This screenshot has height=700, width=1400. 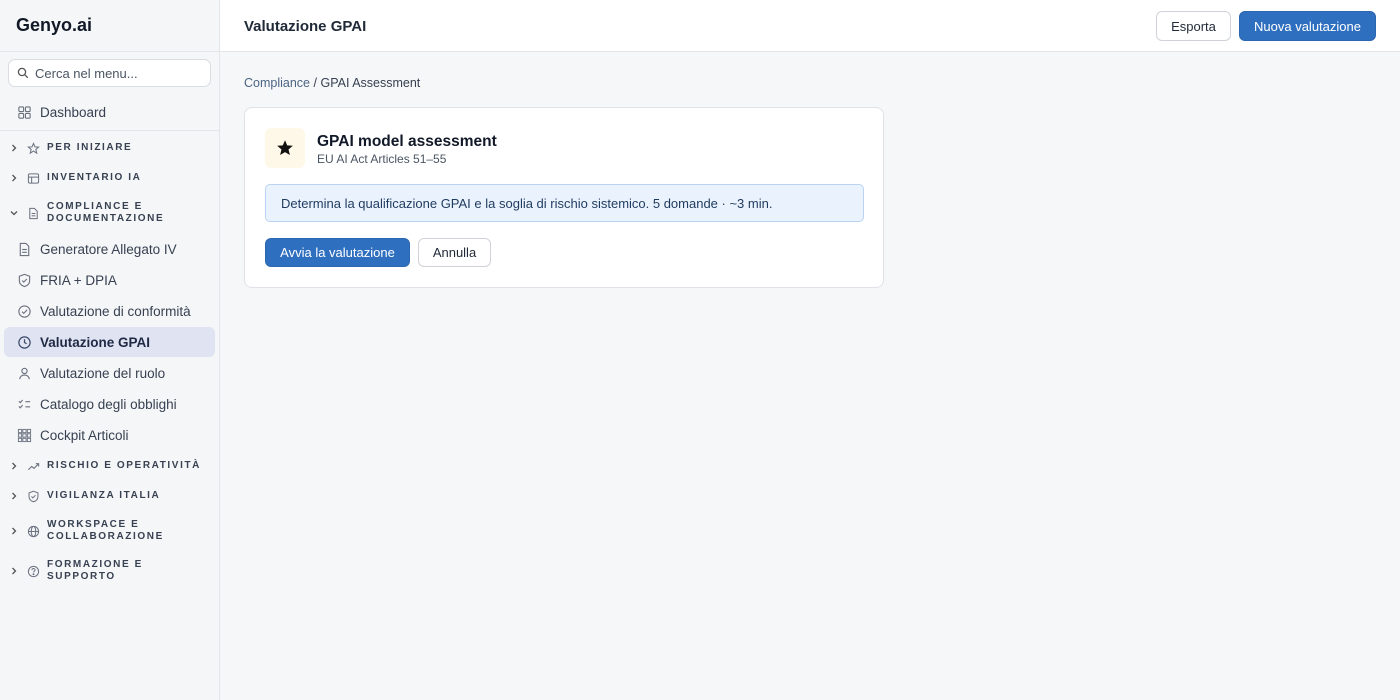 What do you see at coordinates (24, 435) in the screenshot?
I see `grid-dense-icon` at bounding box center [24, 435].